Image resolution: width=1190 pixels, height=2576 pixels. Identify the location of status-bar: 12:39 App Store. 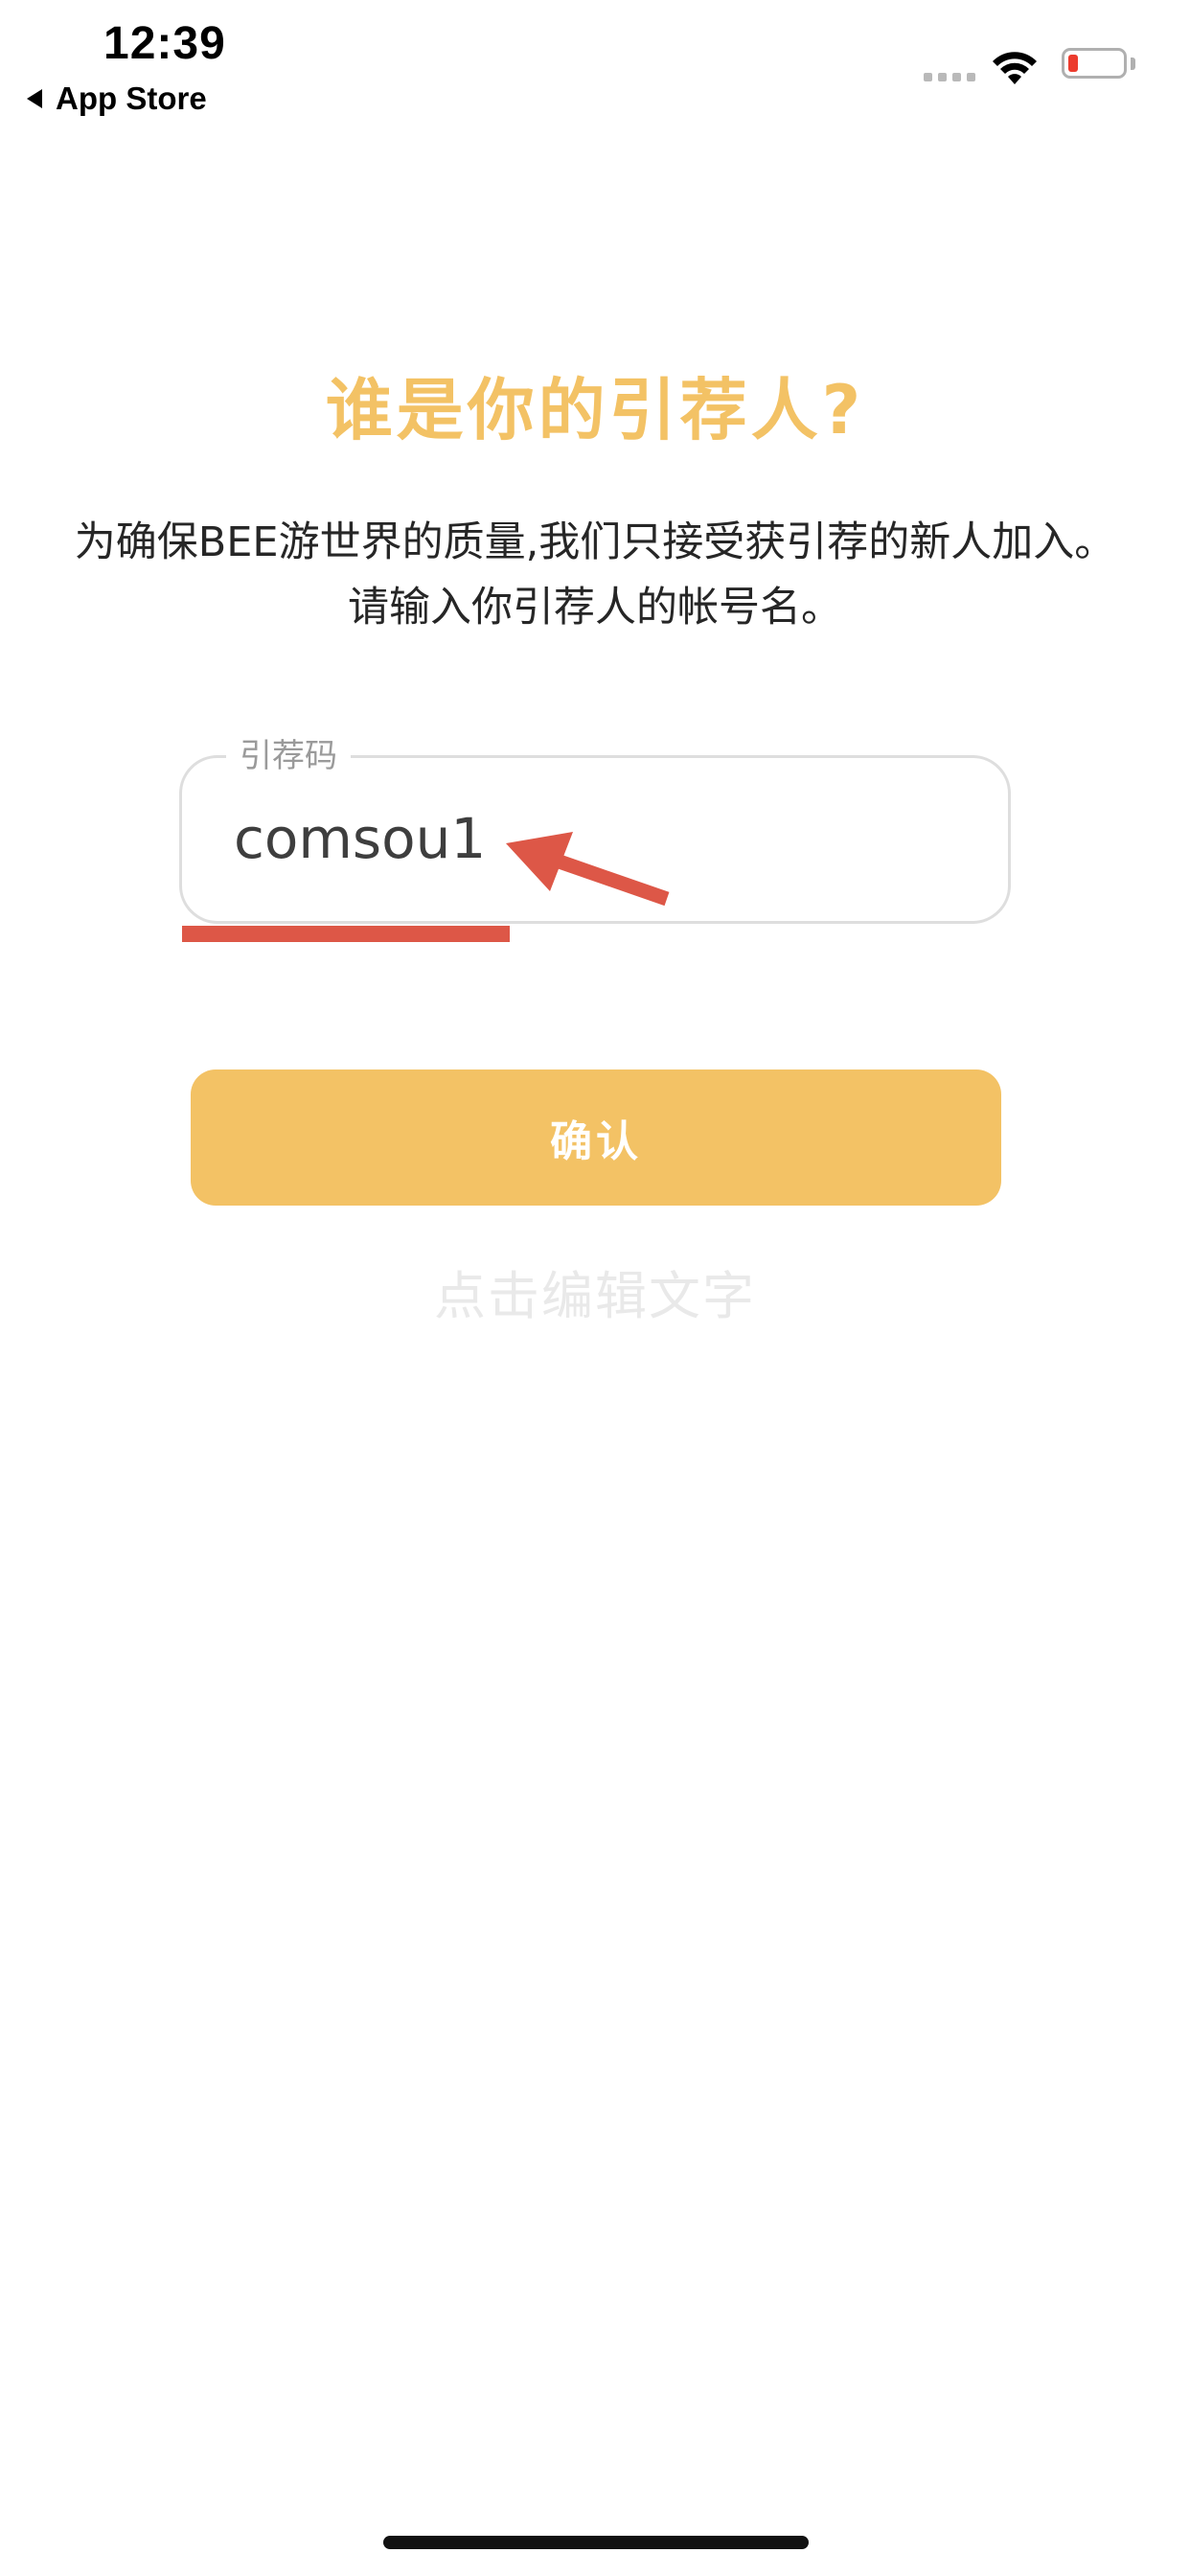
(595, 67).